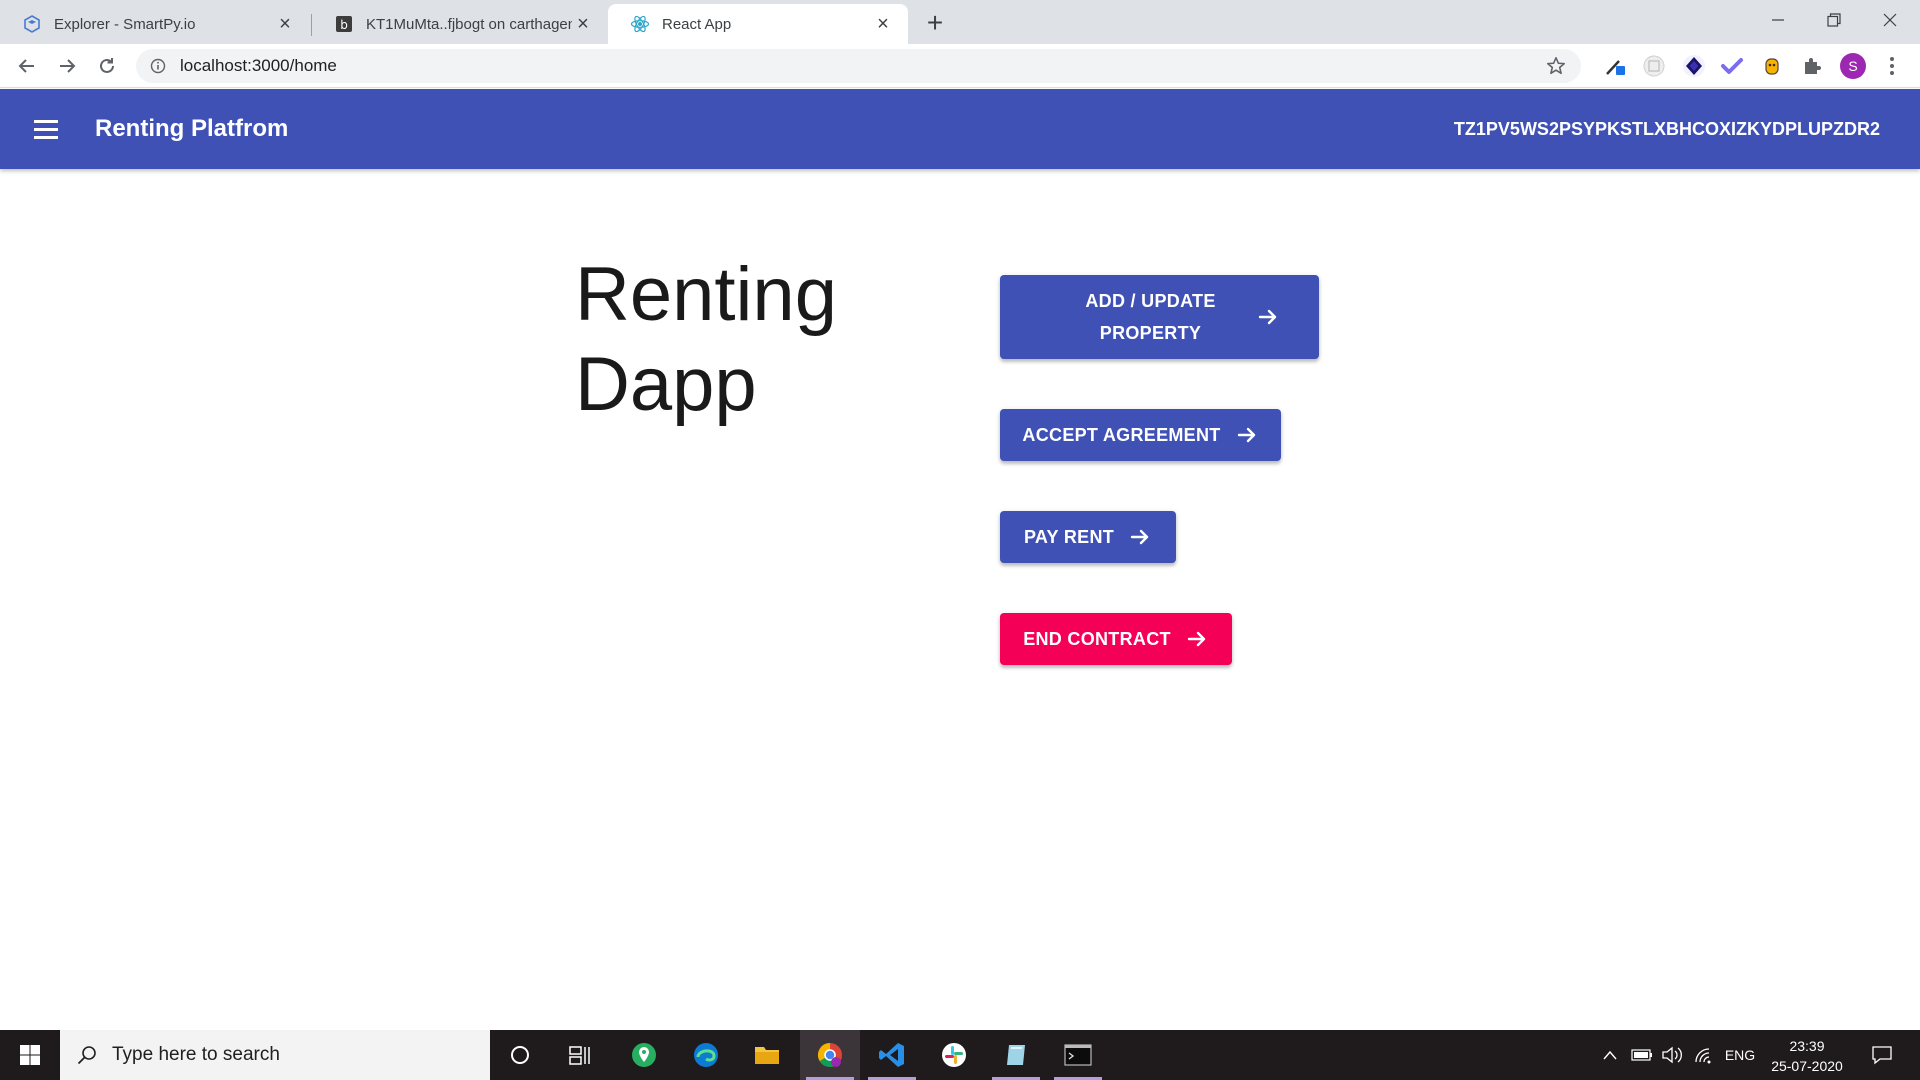 This screenshot has width=1920, height=1080. I want to click on tab-title: Explorer - SmartPy.io, so click(125, 24).